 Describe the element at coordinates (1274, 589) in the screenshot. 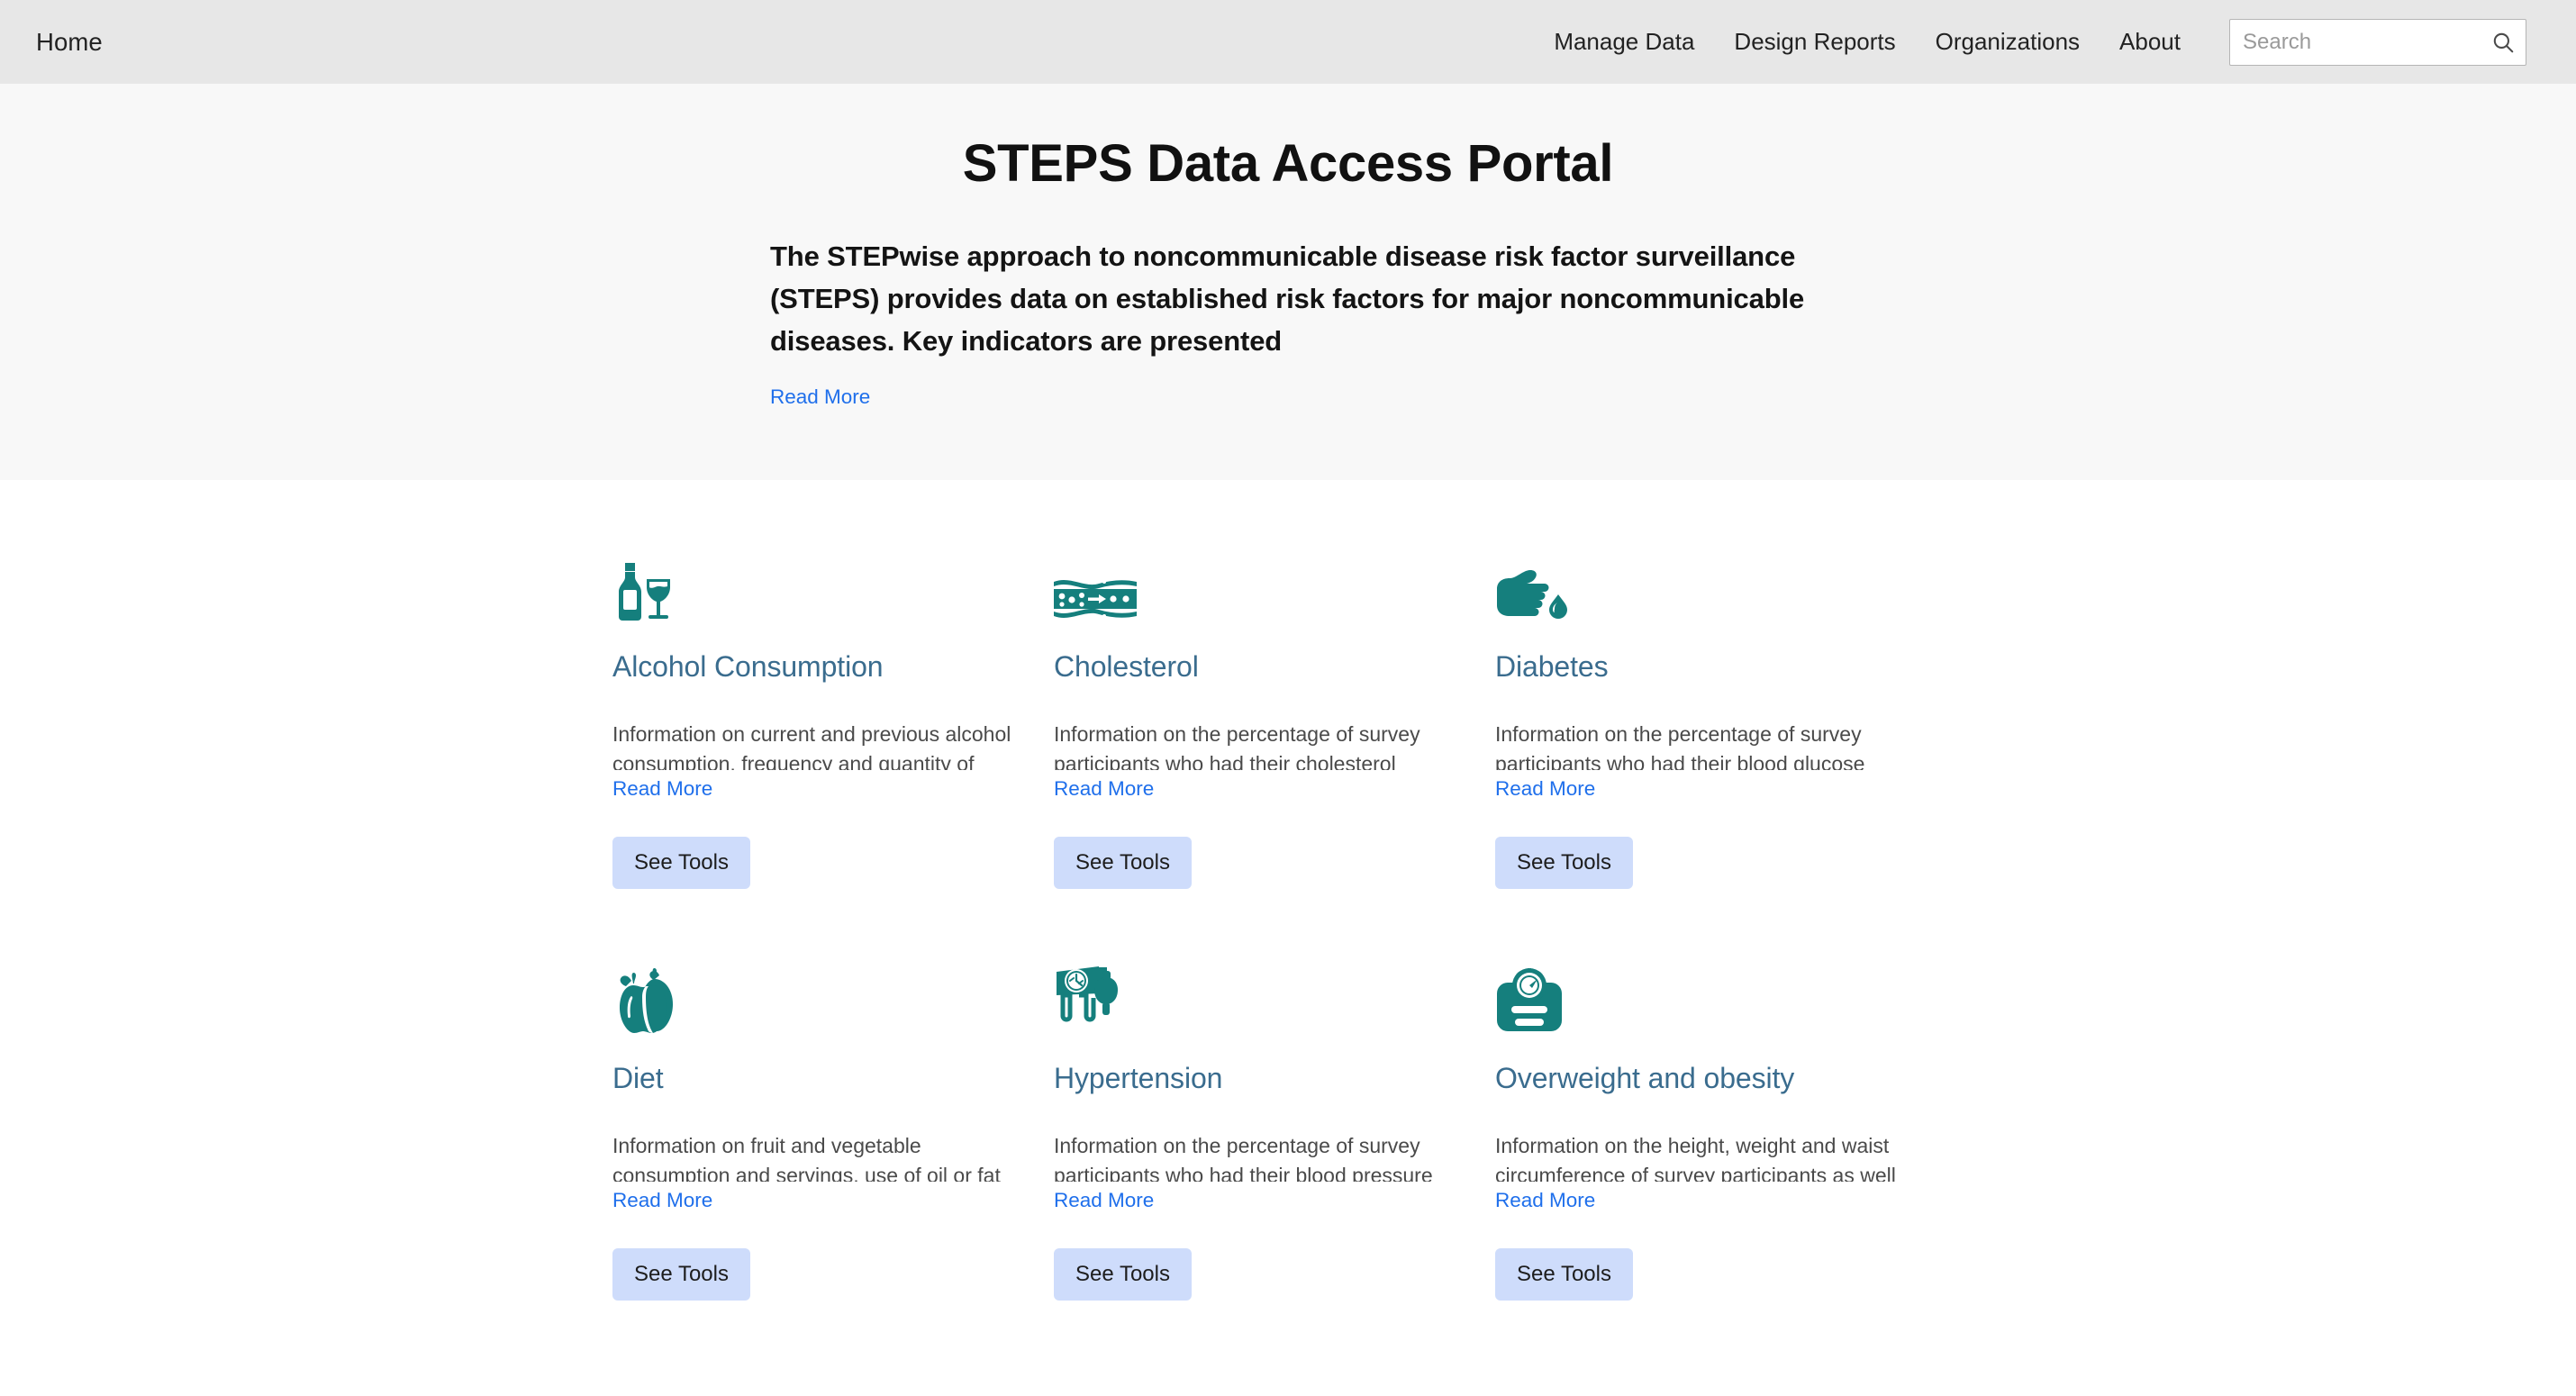

I see `blood-vessel-cholesterol-icon` at that location.